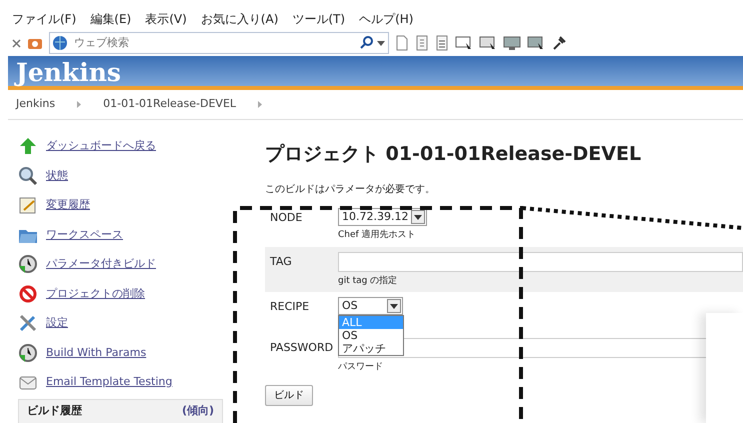 The height and width of the screenshot is (423, 743). Describe the element at coordinates (540, 262) in the screenshot. I see `text-field` at that location.